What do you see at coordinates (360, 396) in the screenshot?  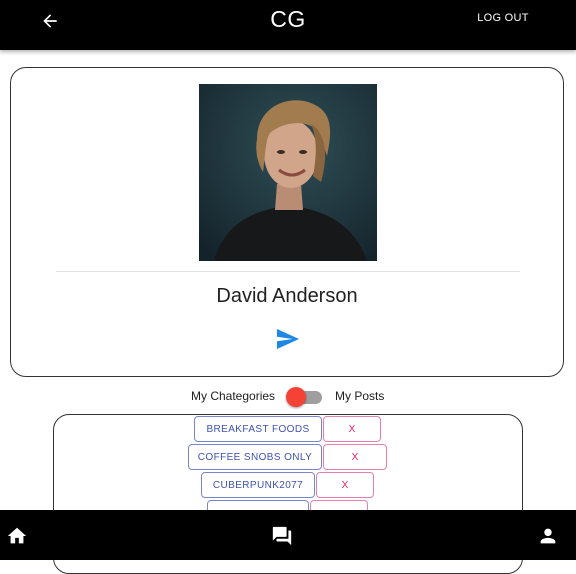 I see `my-posts-label: My Posts` at bounding box center [360, 396].